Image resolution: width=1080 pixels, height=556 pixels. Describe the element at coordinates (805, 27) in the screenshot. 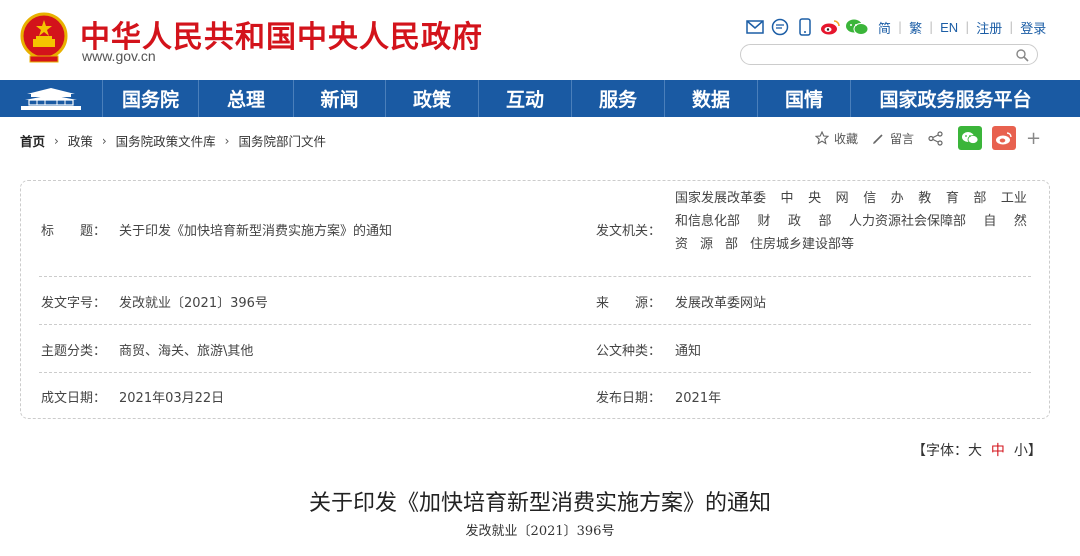

I see `mobile-icon` at that location.